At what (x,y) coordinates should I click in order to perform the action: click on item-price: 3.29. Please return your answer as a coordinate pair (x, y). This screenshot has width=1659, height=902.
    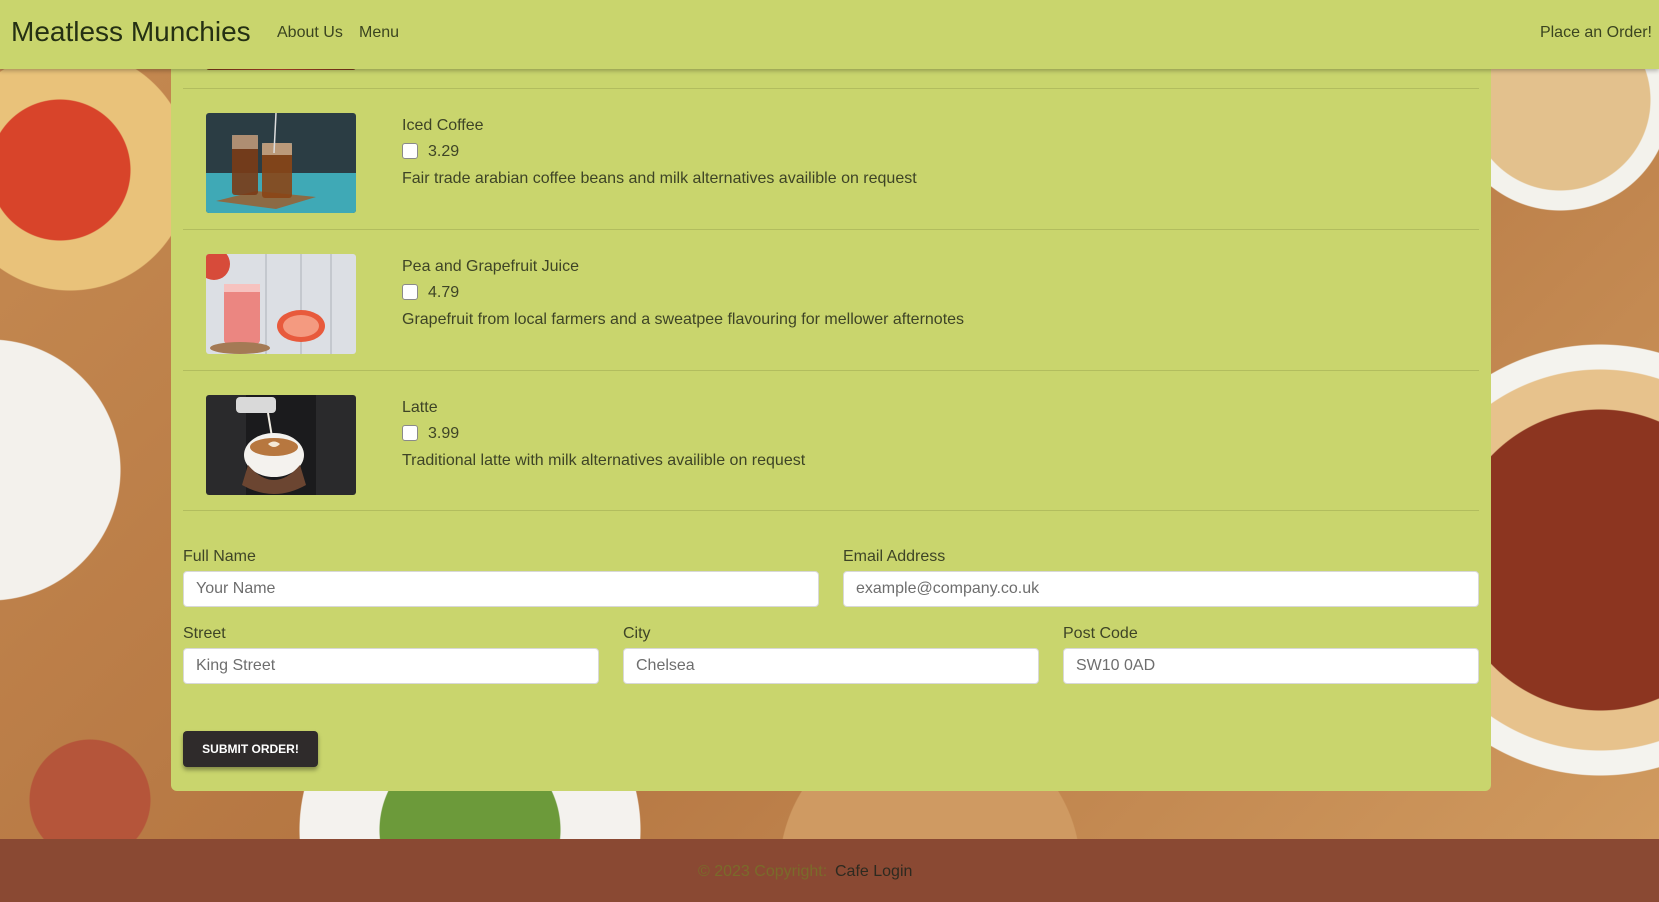
    Looking at the image, I should click on (444, 151).